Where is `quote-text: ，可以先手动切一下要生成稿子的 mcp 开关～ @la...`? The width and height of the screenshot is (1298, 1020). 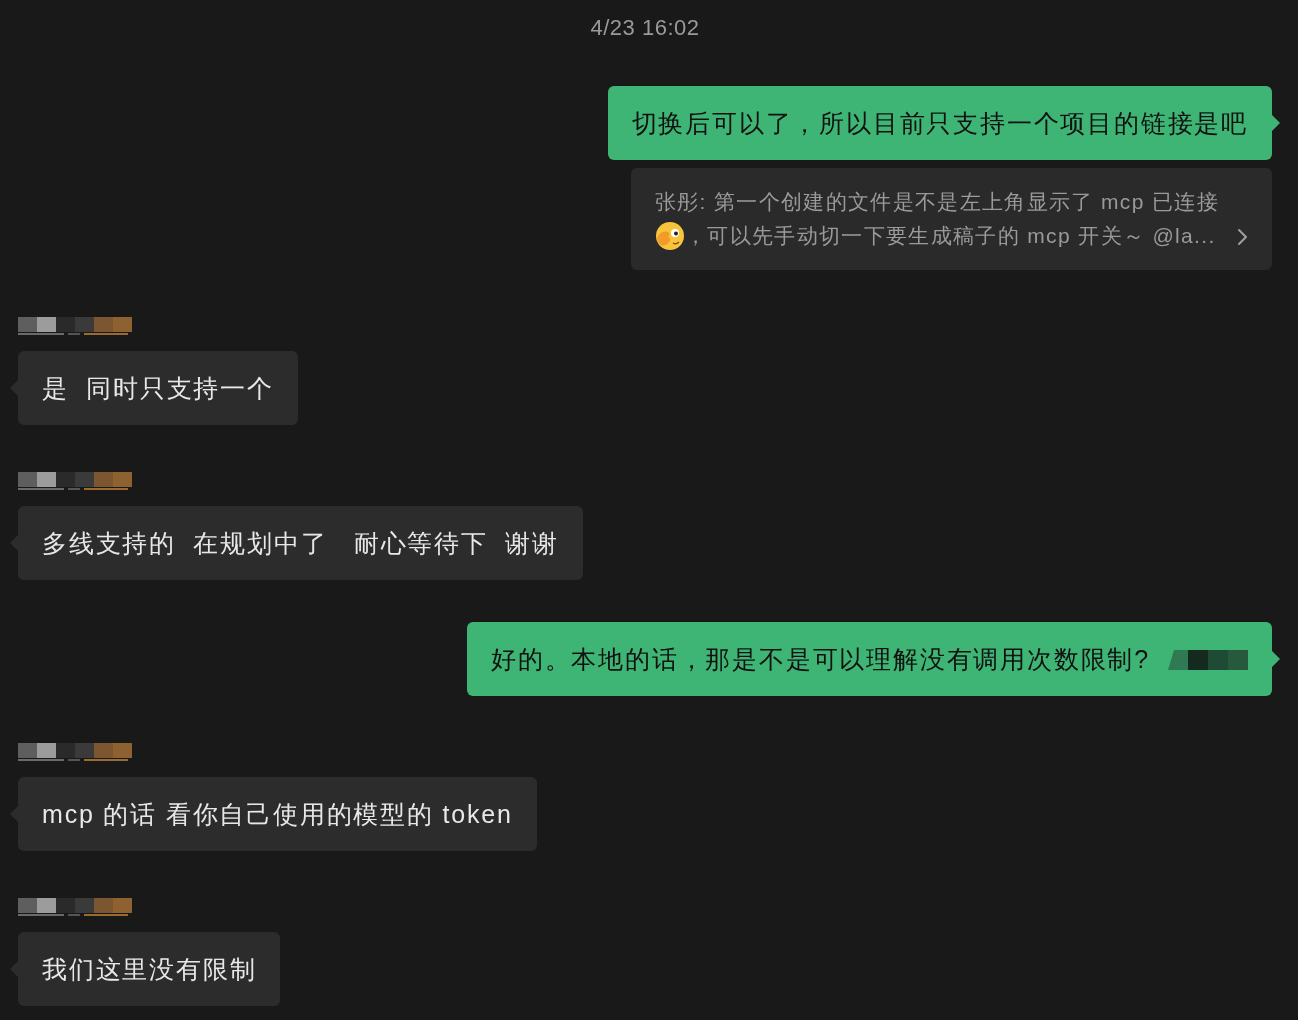 quote-text: ，可以先手动切一下要生成稿子的 mcp 开关～ @la... is located at coordinates (950, 236).